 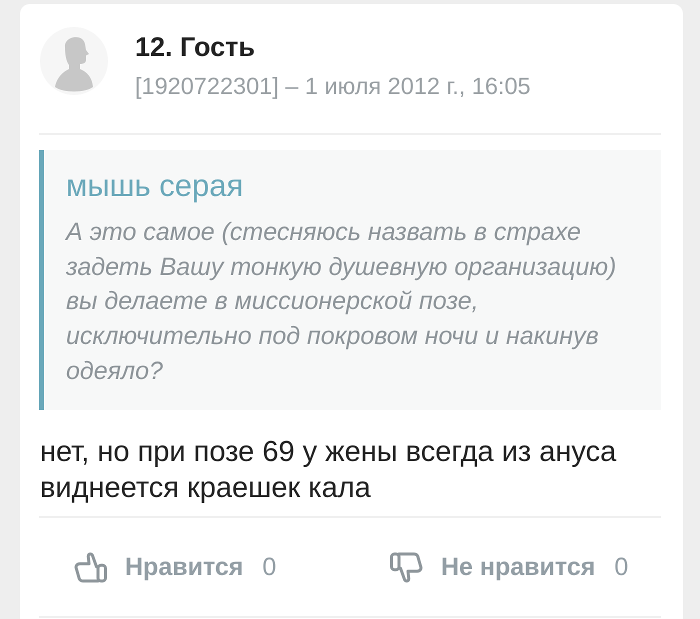 I want to click on like-count: 0, so click(x=269, y=567).